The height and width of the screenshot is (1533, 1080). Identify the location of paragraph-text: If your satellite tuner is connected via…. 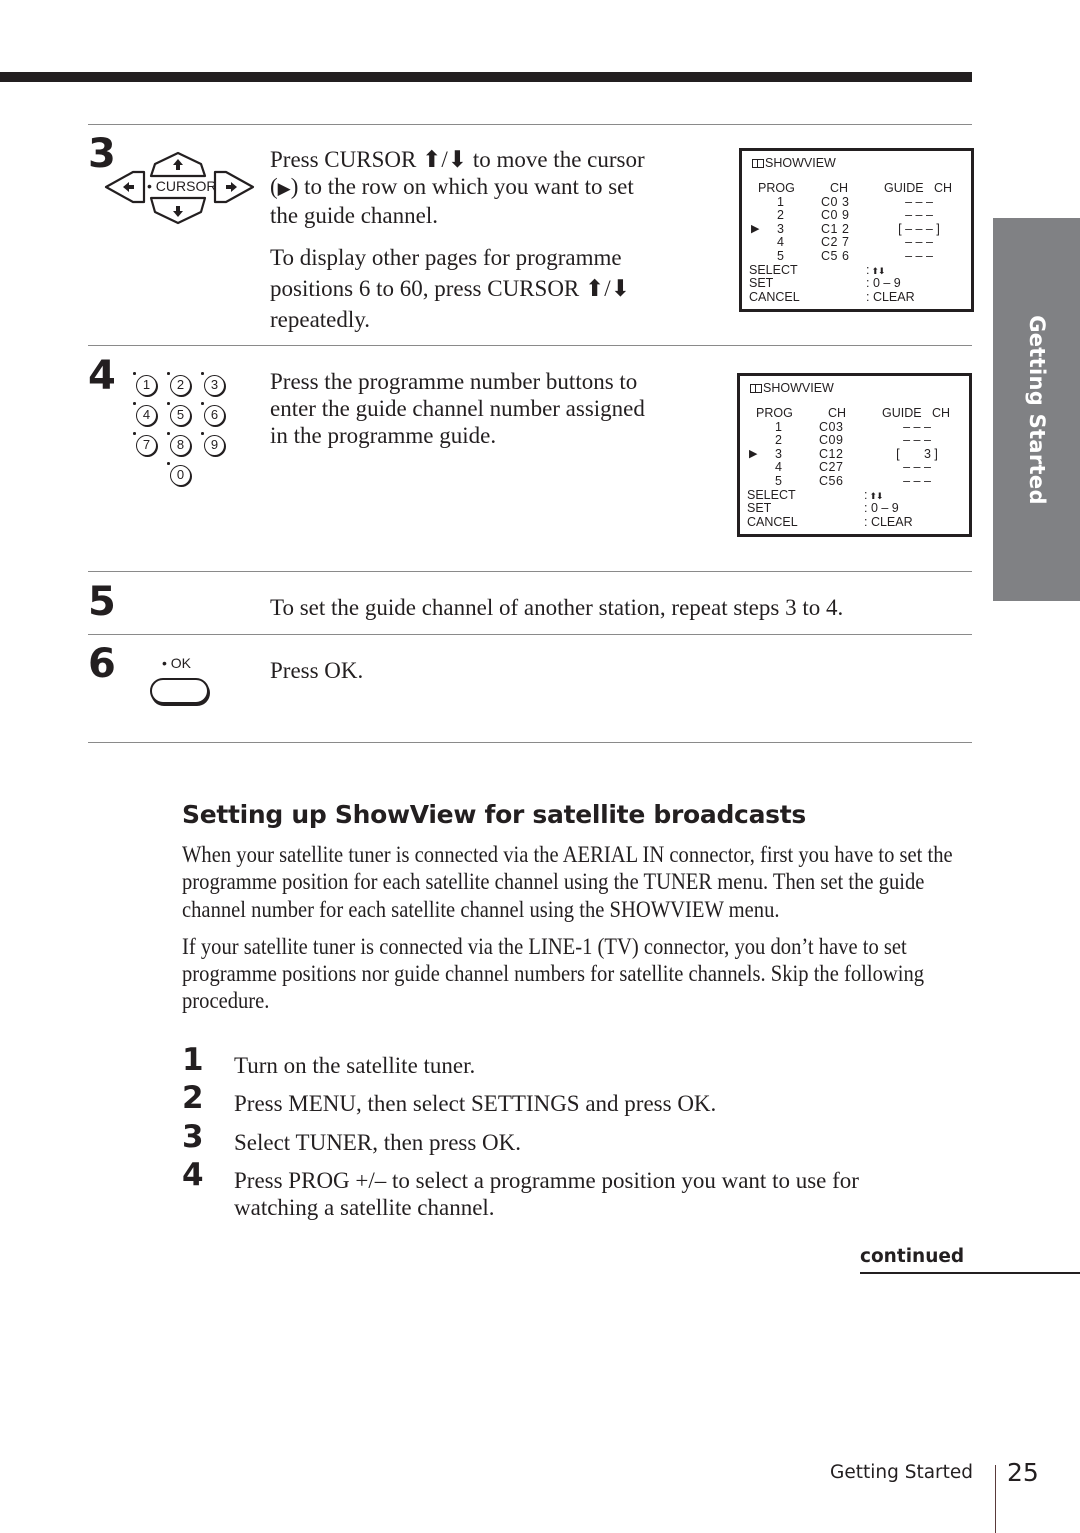
(553, 973).